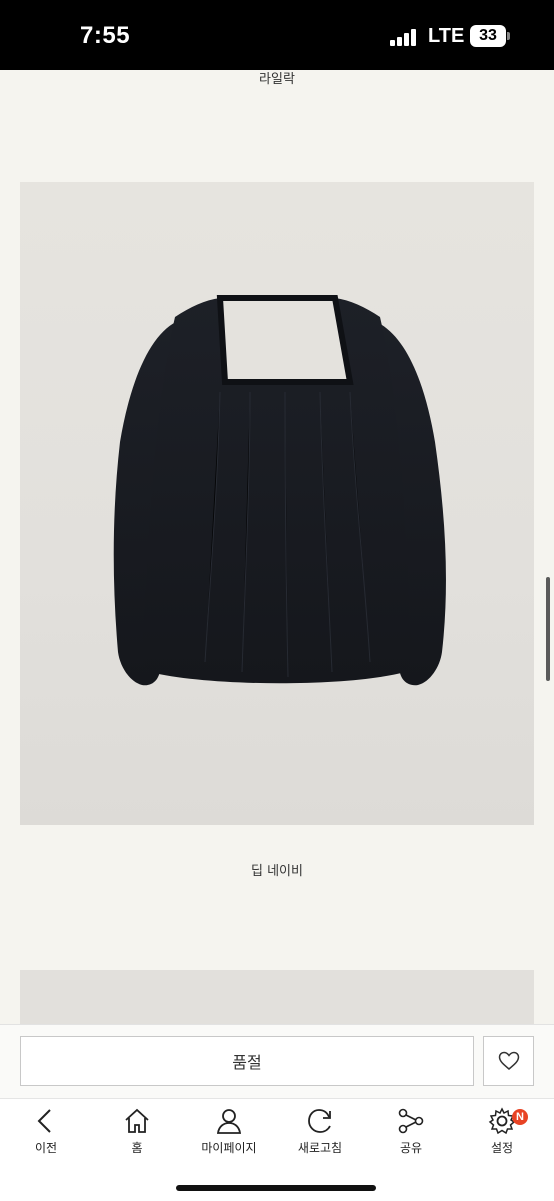  What do you see at coordinates (411, 1121) in the screenshot?
I see `share-icon` at bounding box center [411, 1121].